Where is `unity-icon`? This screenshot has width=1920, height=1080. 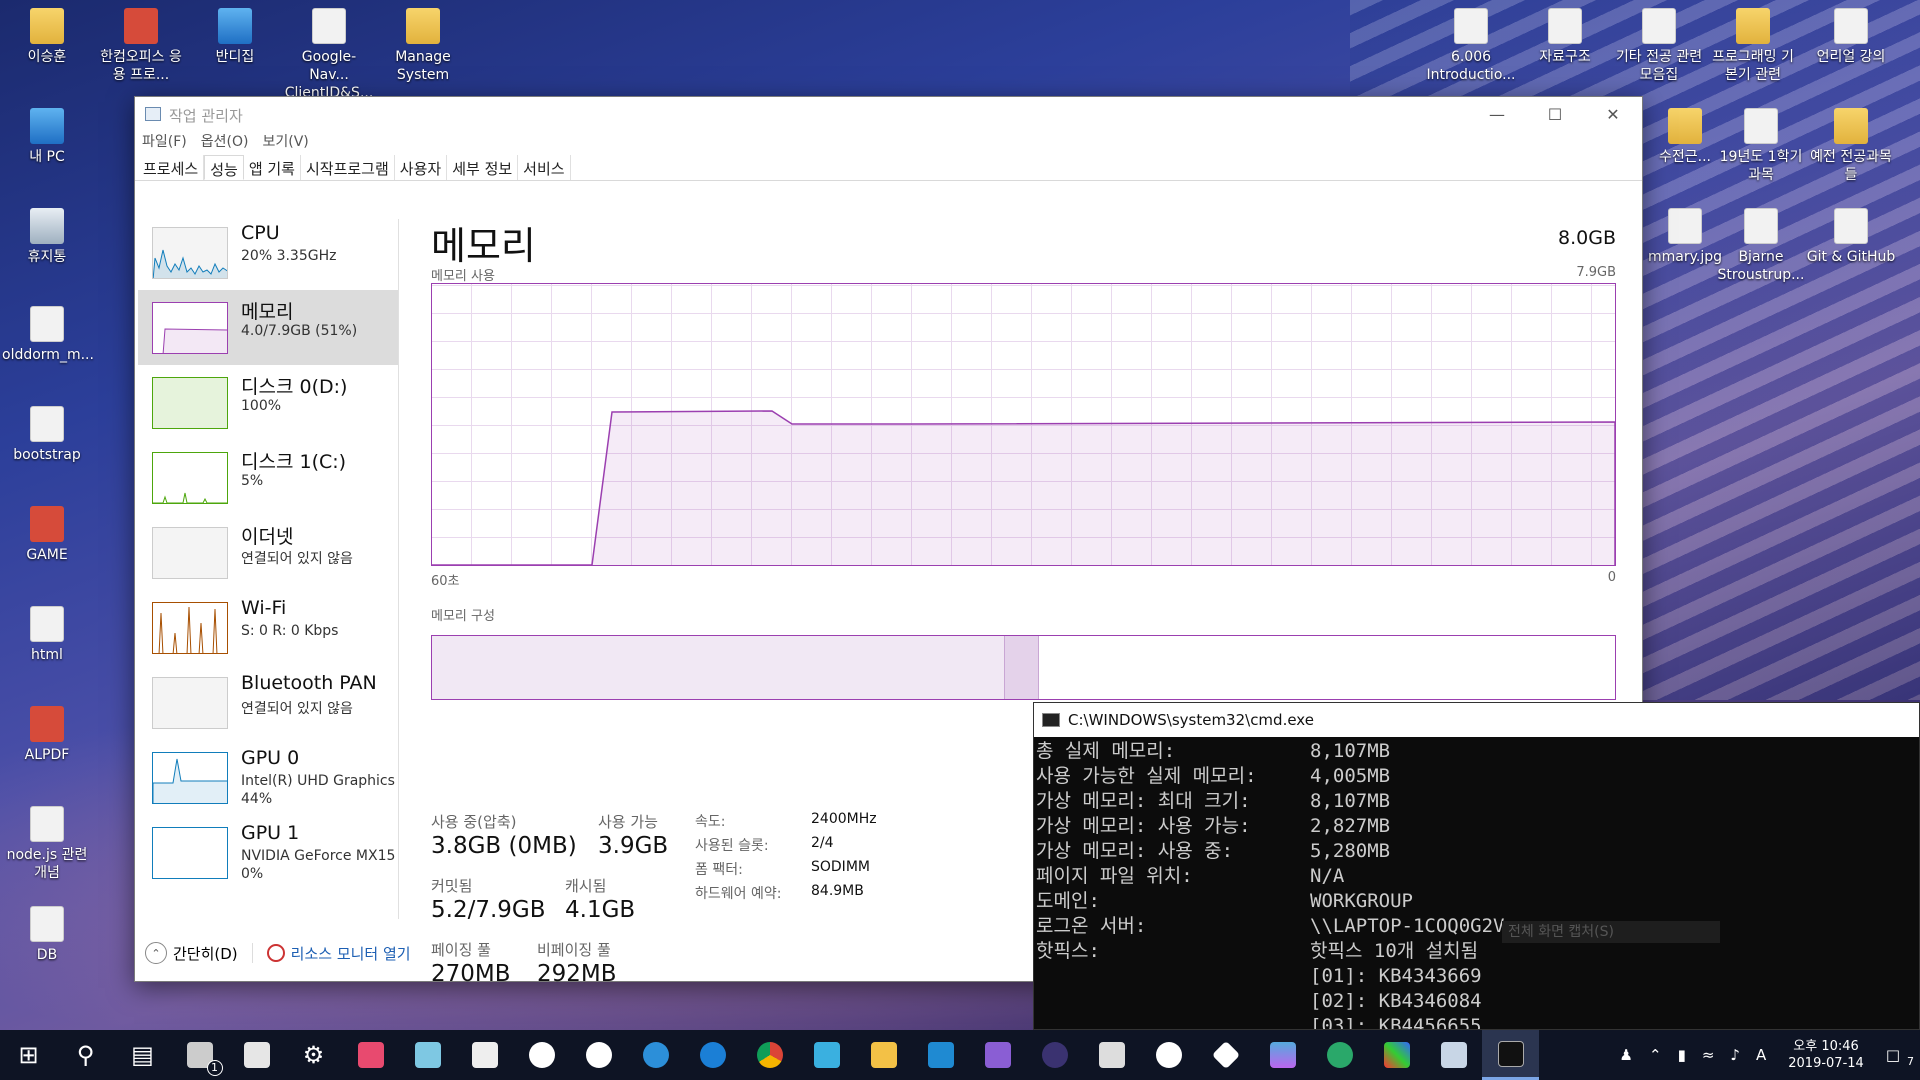 unity-icon is located at coordinates (1111, 1055).